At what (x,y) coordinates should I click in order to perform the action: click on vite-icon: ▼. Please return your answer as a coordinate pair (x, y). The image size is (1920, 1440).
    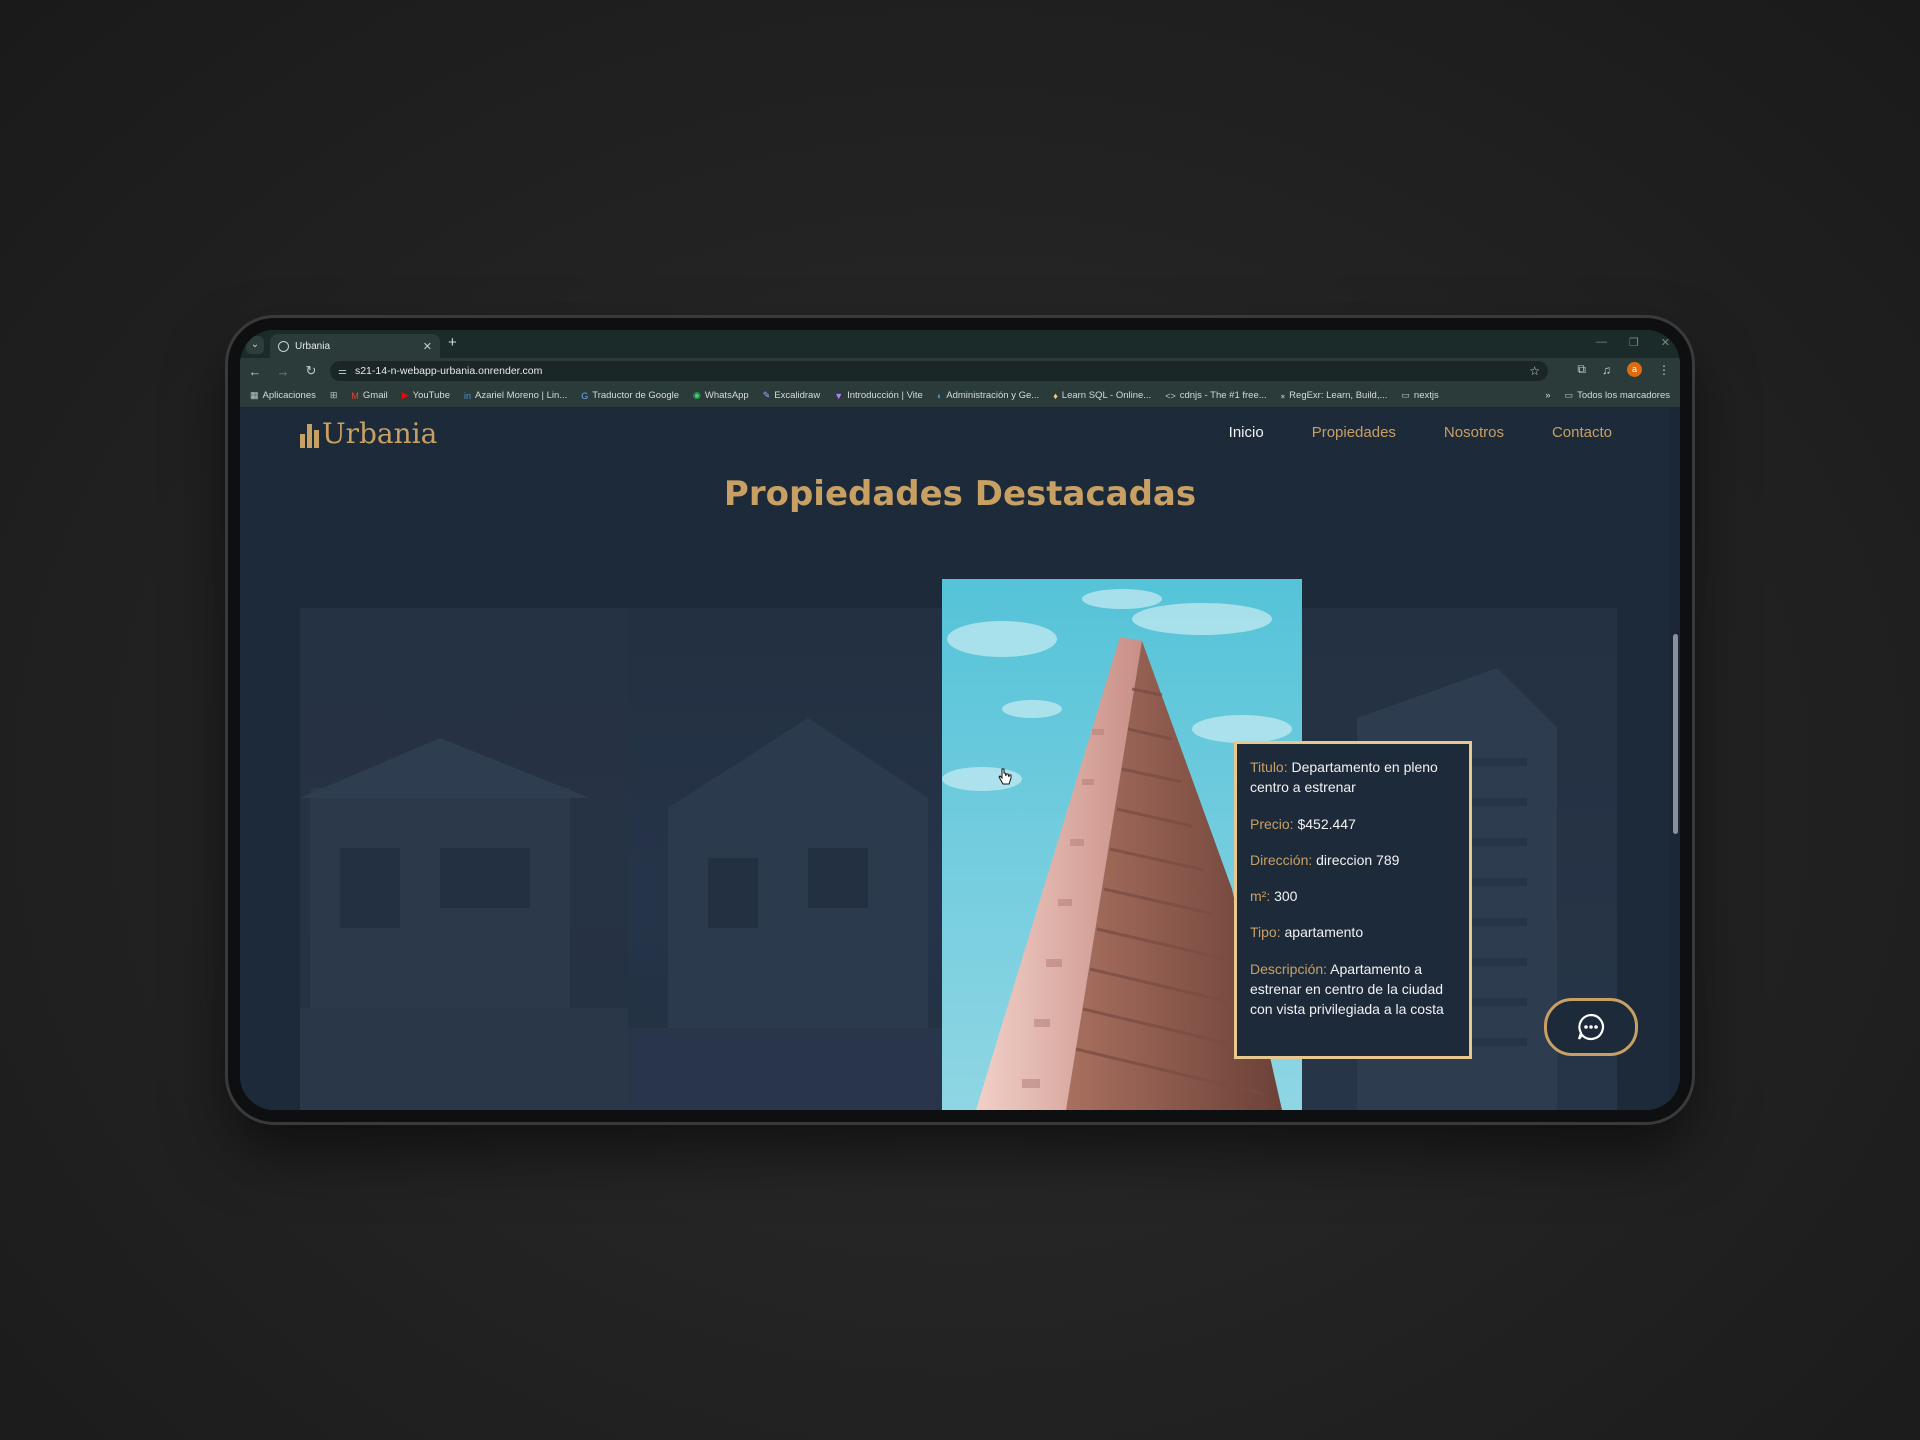
    Looking at the image, I should click on (839, 395).